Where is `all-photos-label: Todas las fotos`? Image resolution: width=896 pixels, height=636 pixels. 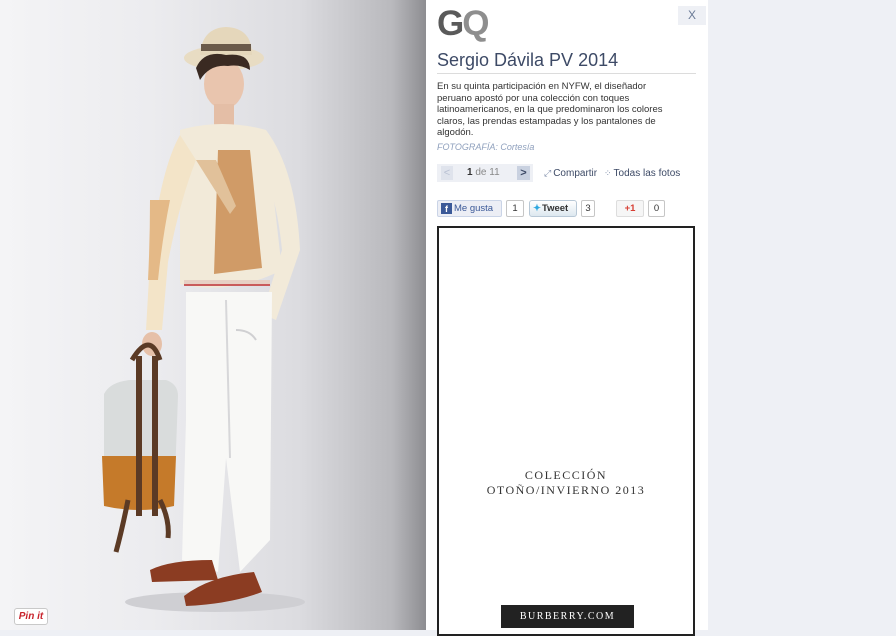
all-photos-label: Todas las fotos is located at coordinates (647, 173).